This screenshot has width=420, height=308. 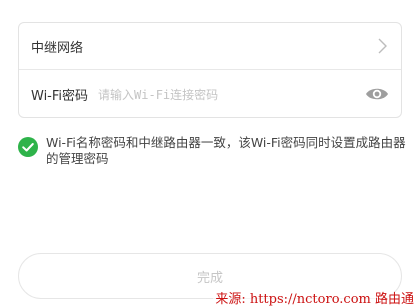 I want to click on wifi-password-row: Wi-Fi密码, so click(x=210, y=94).